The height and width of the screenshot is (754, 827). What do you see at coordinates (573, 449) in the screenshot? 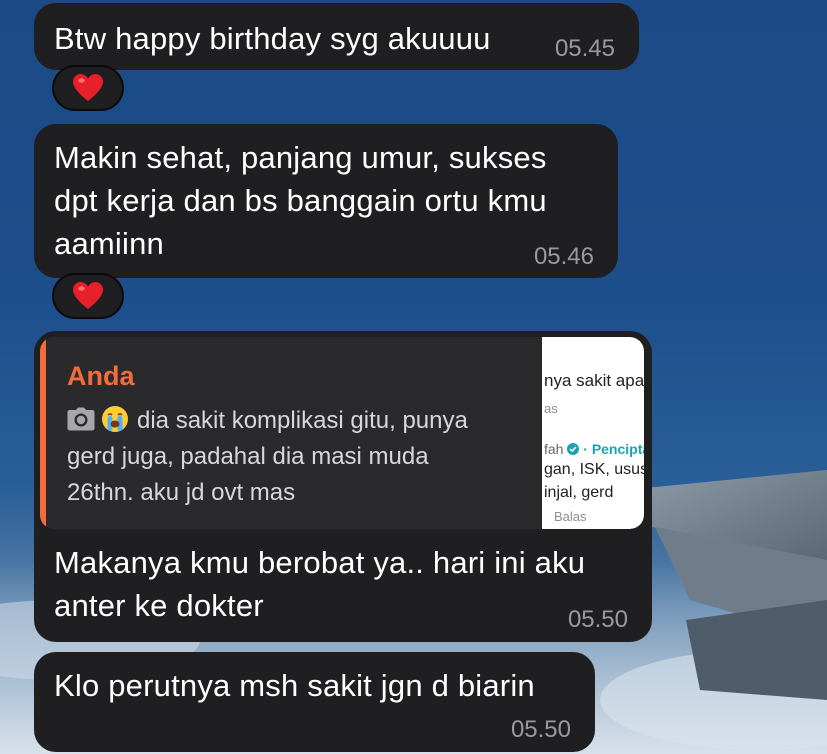
I see `verified-icon` at bounding box center [573, 449].